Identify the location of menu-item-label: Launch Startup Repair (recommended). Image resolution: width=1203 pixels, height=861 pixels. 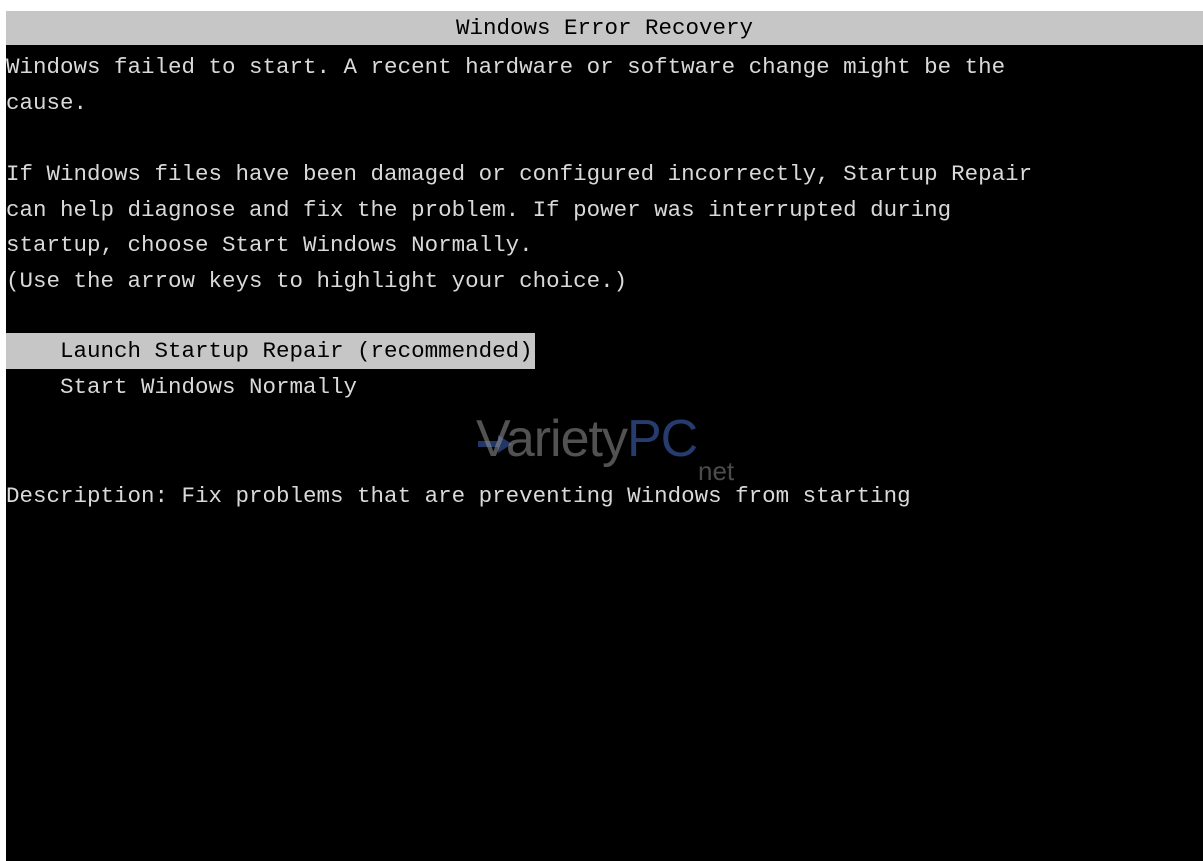
(270, 351).